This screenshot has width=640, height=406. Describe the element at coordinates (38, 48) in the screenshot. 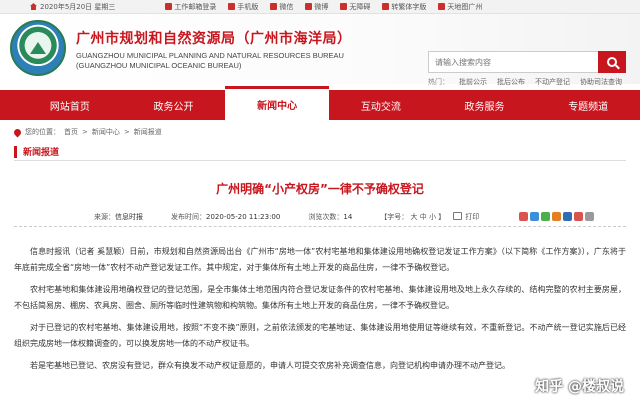

I see `bureau-logo` at that location.